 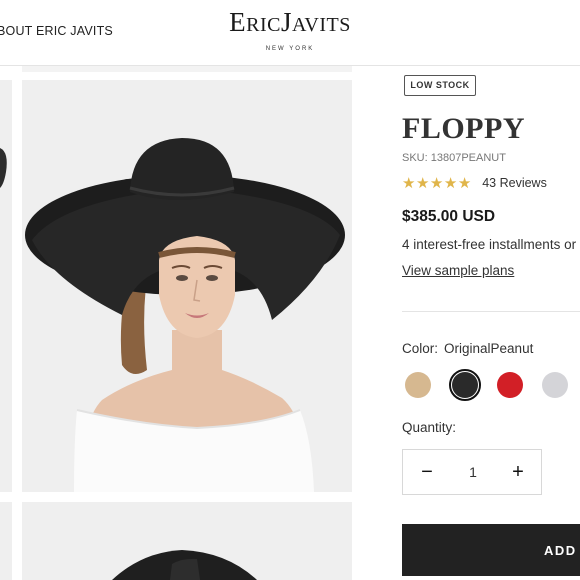 I want to click on color-selection-label: Color: OriginalPeanut, so click(x=467, y=348).